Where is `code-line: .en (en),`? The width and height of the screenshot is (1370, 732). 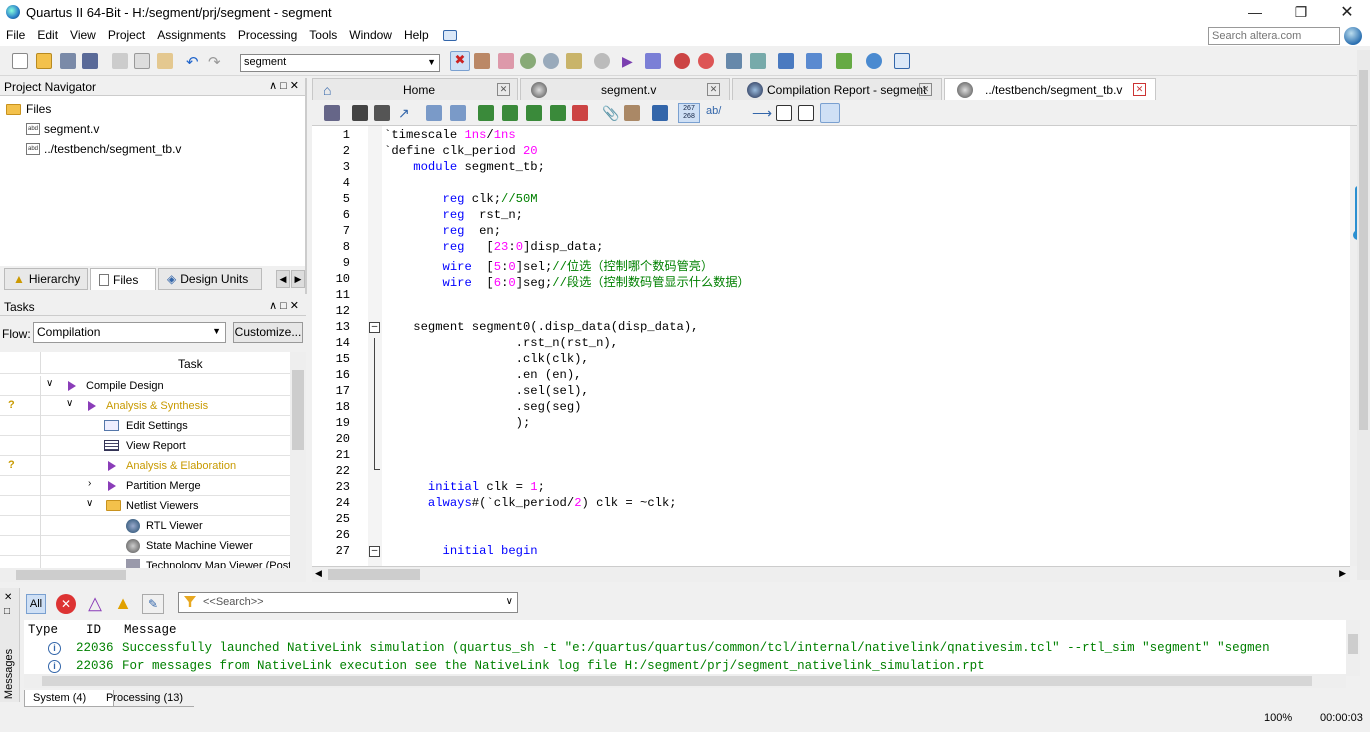
code-line: .en (en), is located at coordinates (483, 375).